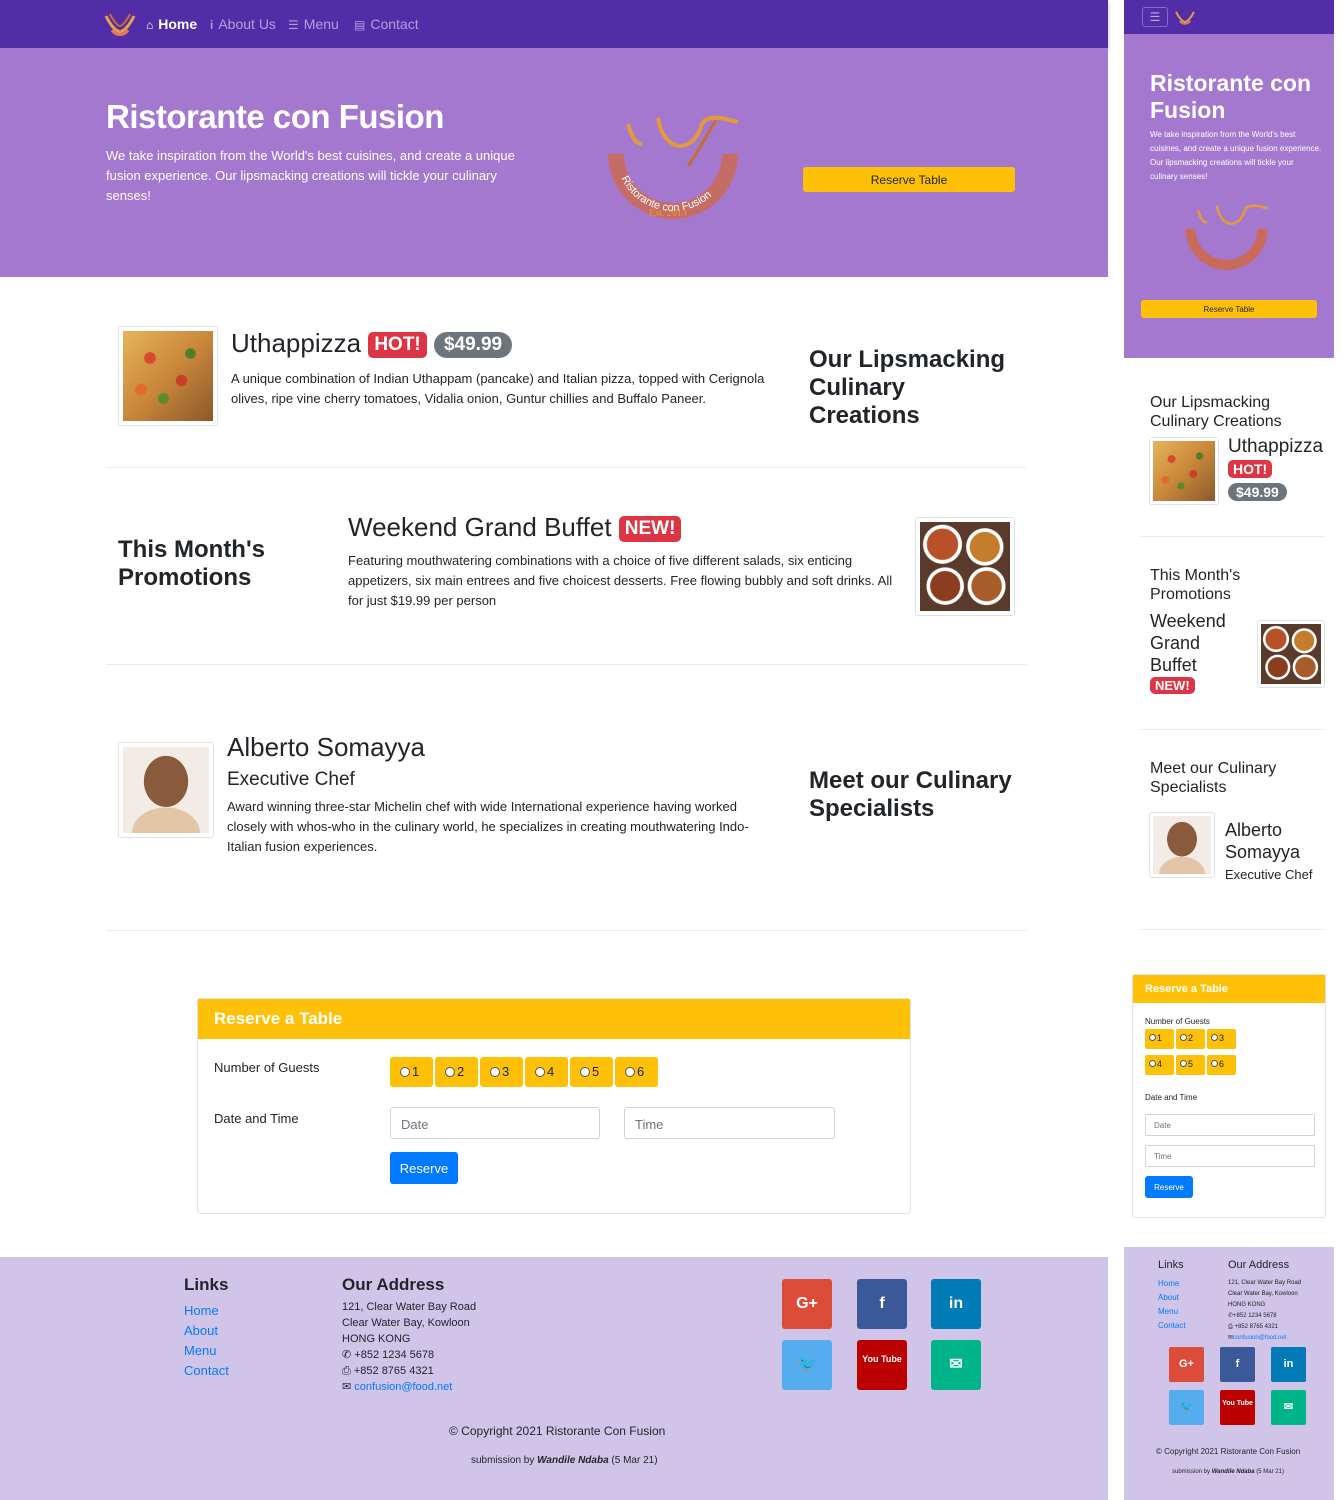  Describe the element at coordinates (1168, 1311) in the screenshot. I see `mobile-footer-link-menu: Menu` at that location.